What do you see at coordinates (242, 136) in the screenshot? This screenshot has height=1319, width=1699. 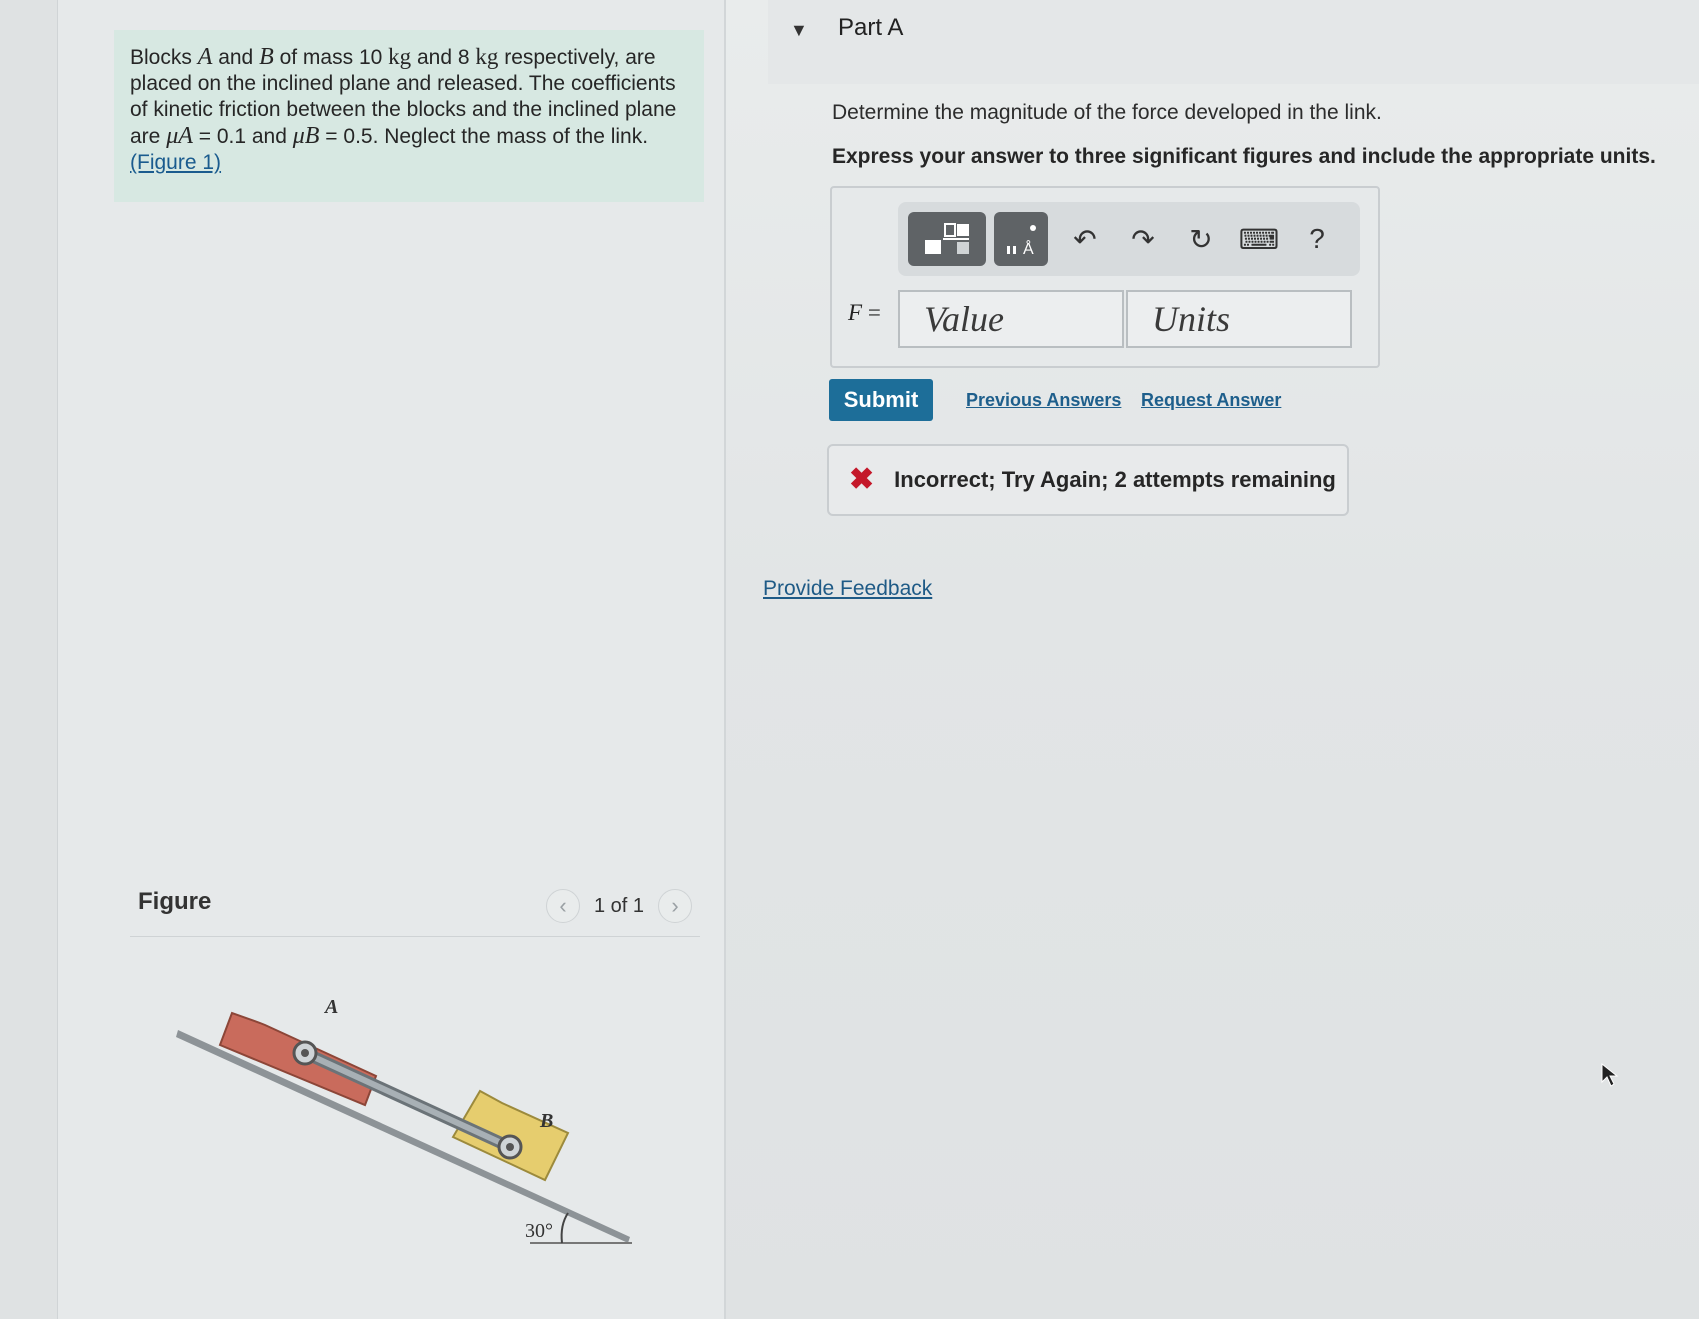 I see `problem-text: = 0.1 and` at bounding box center [242, 136].